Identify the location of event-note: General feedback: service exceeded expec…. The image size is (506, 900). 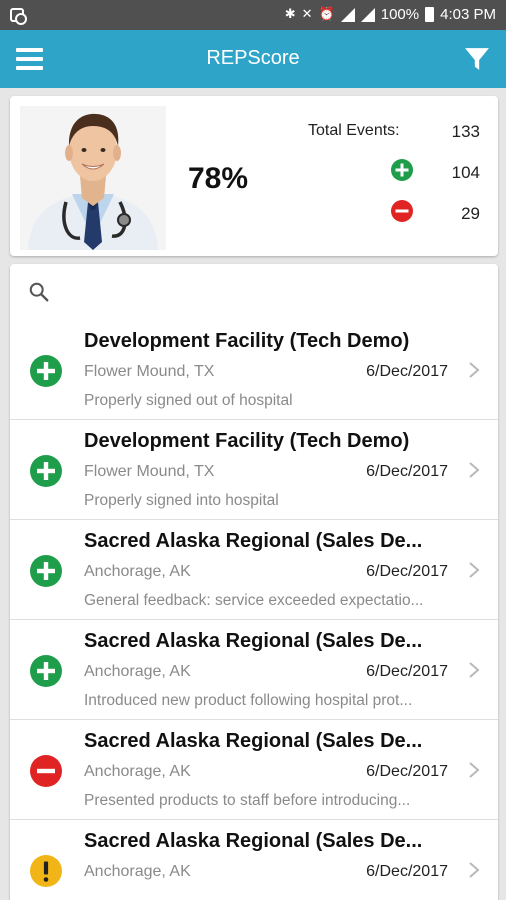
(254, 600).